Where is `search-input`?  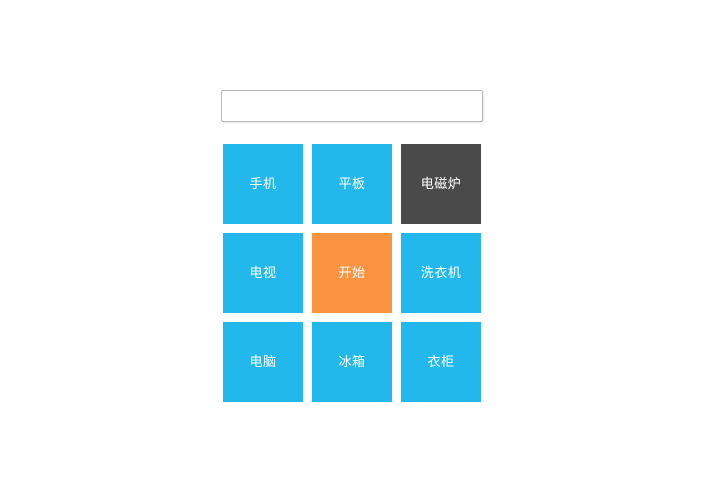 search-input is located at coordinates (352, 106).